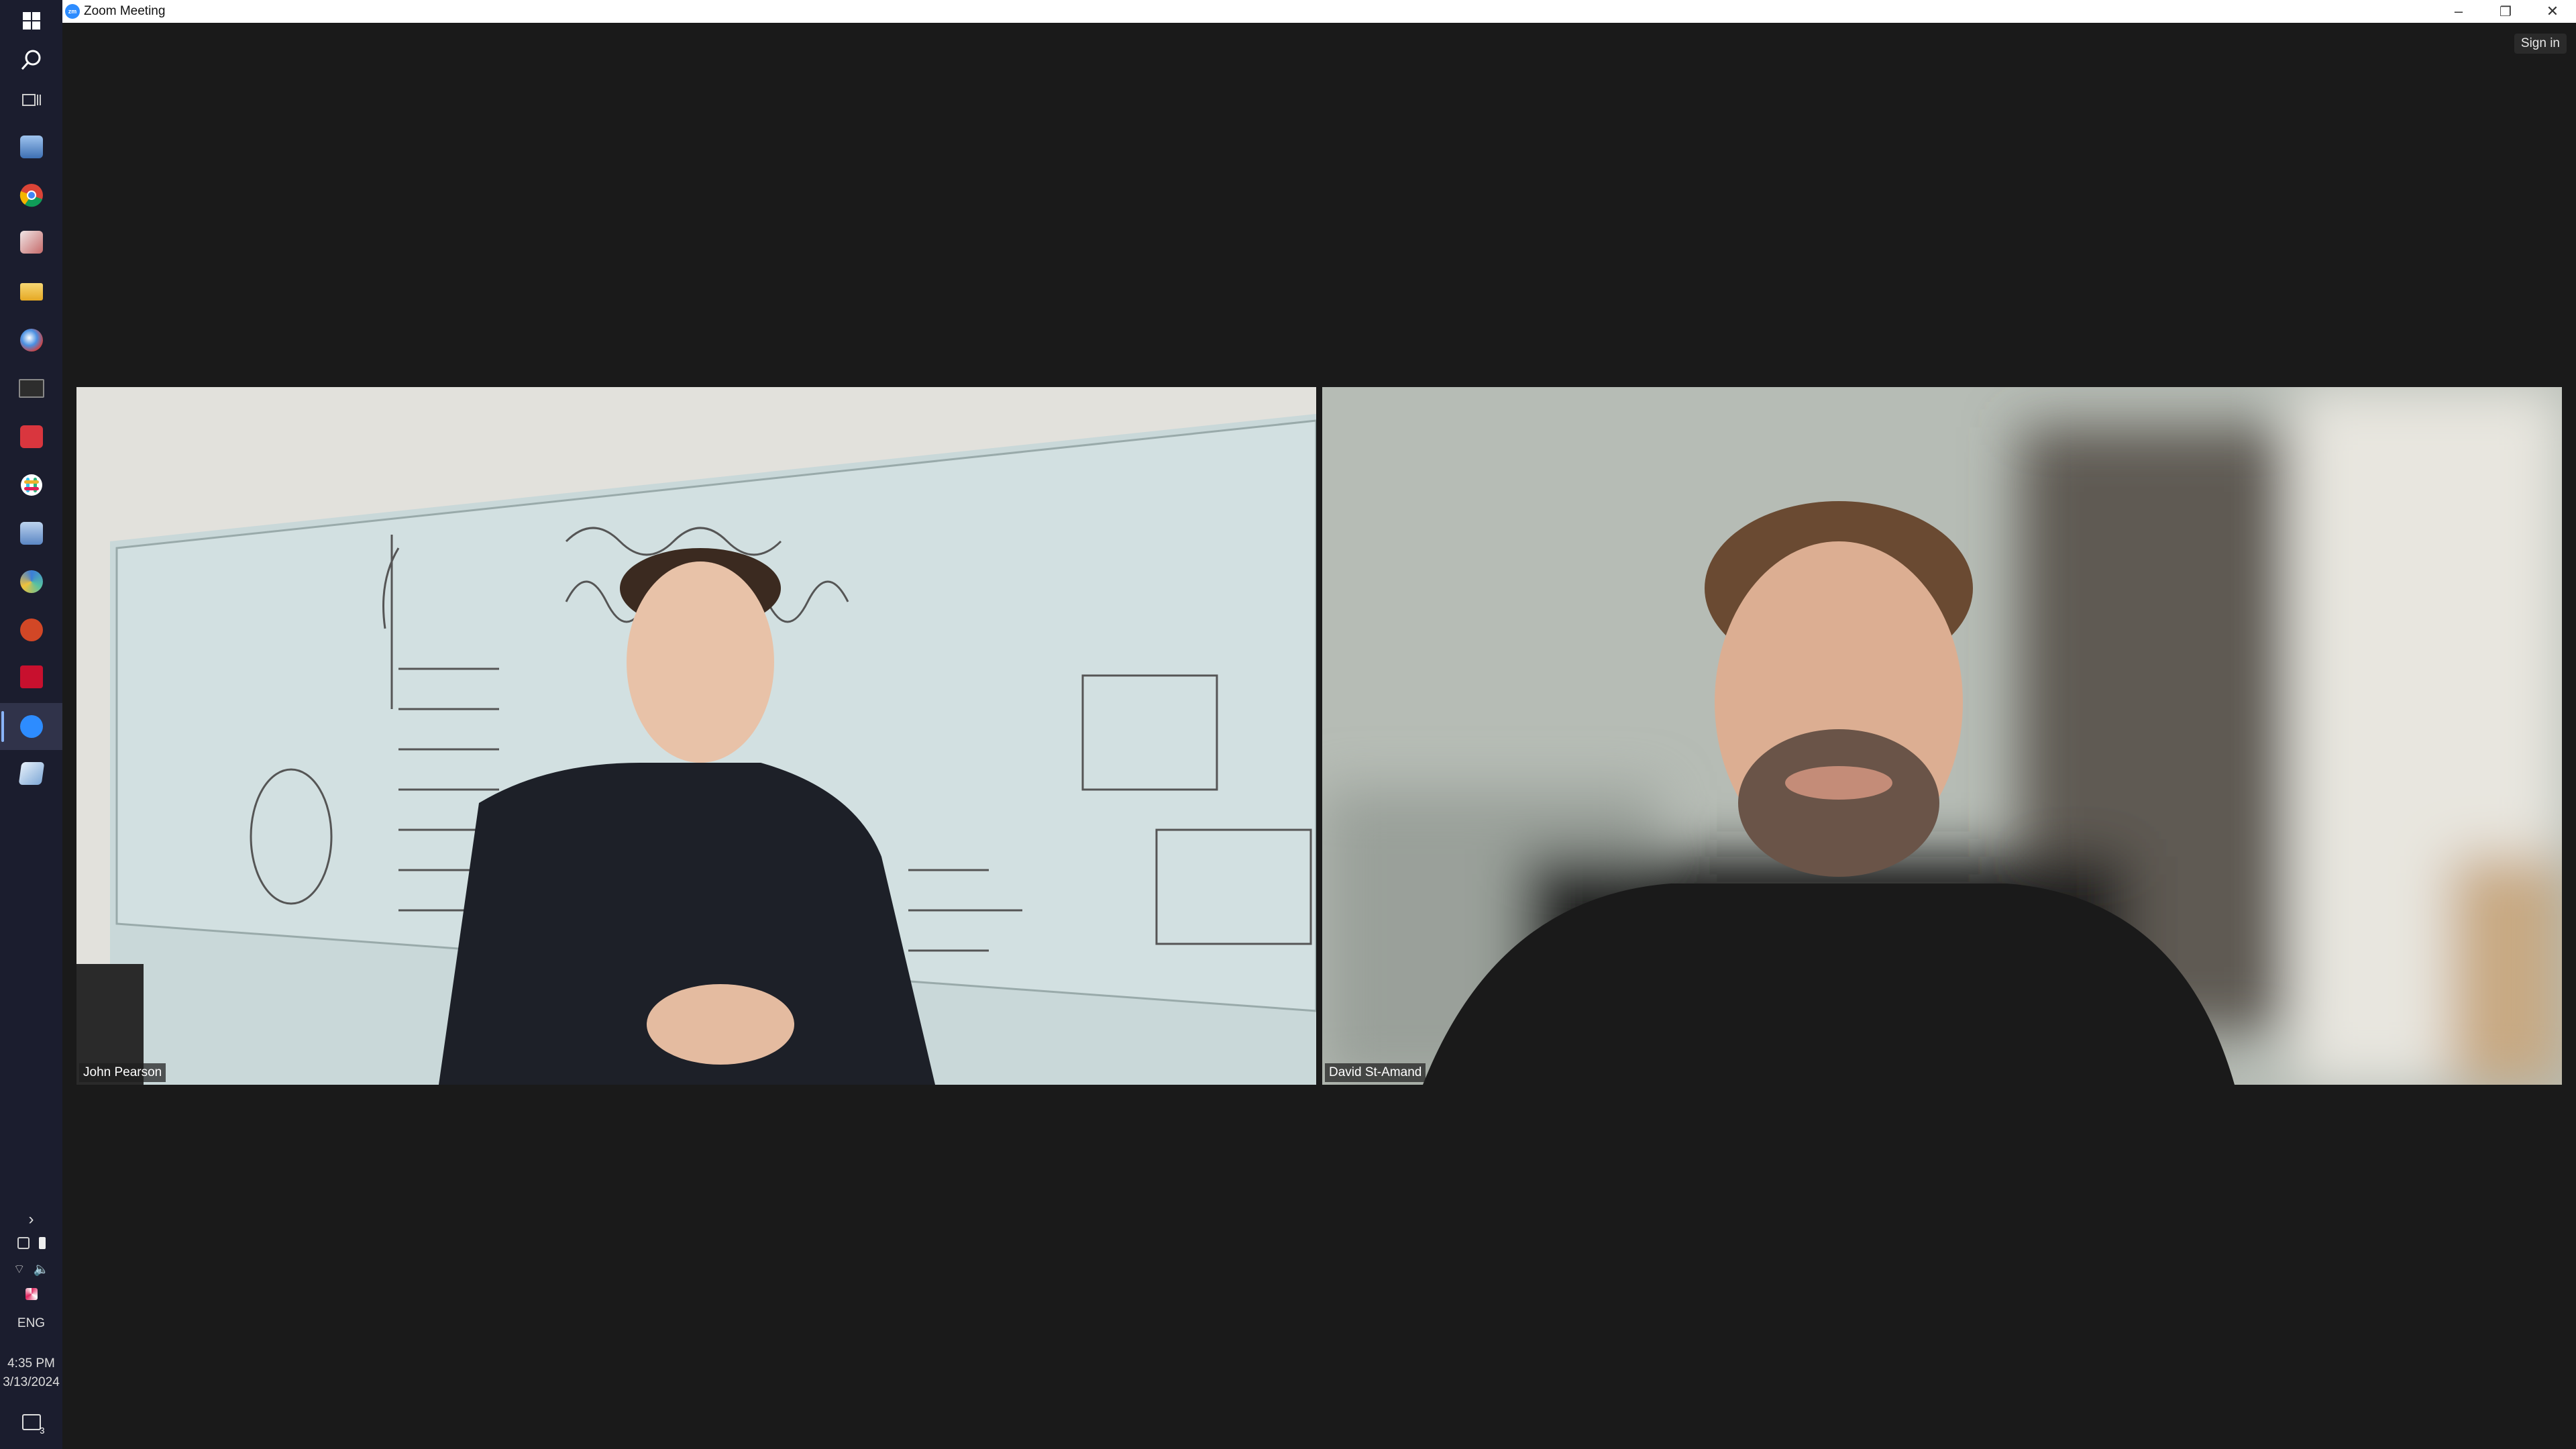  I want to click on participant-name-label: David St-Amand, so click(1375, 1072).